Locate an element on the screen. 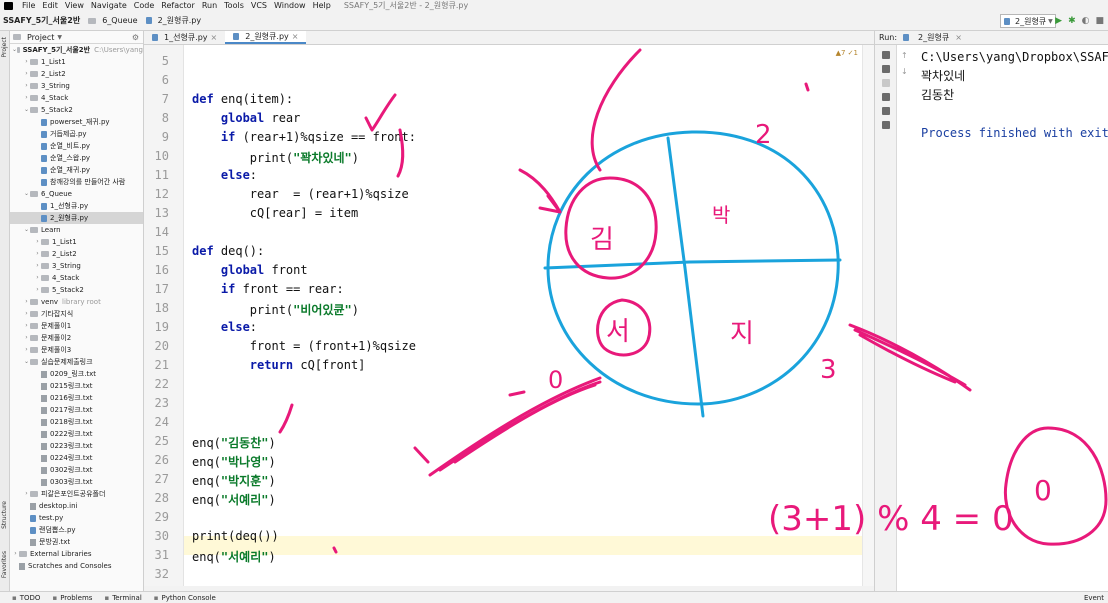  tree-item: 순열_스왑.py is located at coordinates (76, 158).